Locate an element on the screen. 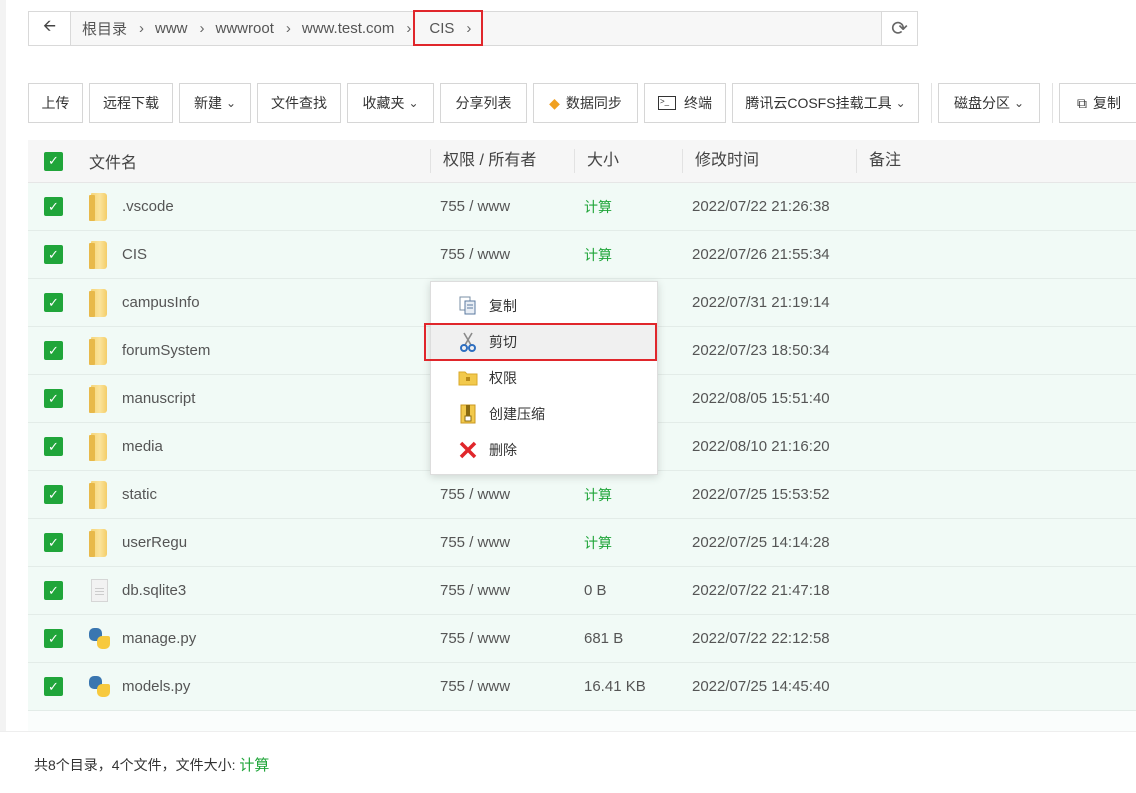  file-time: 2022/07/31 21:19:14 is located at coordinates (761, 302).